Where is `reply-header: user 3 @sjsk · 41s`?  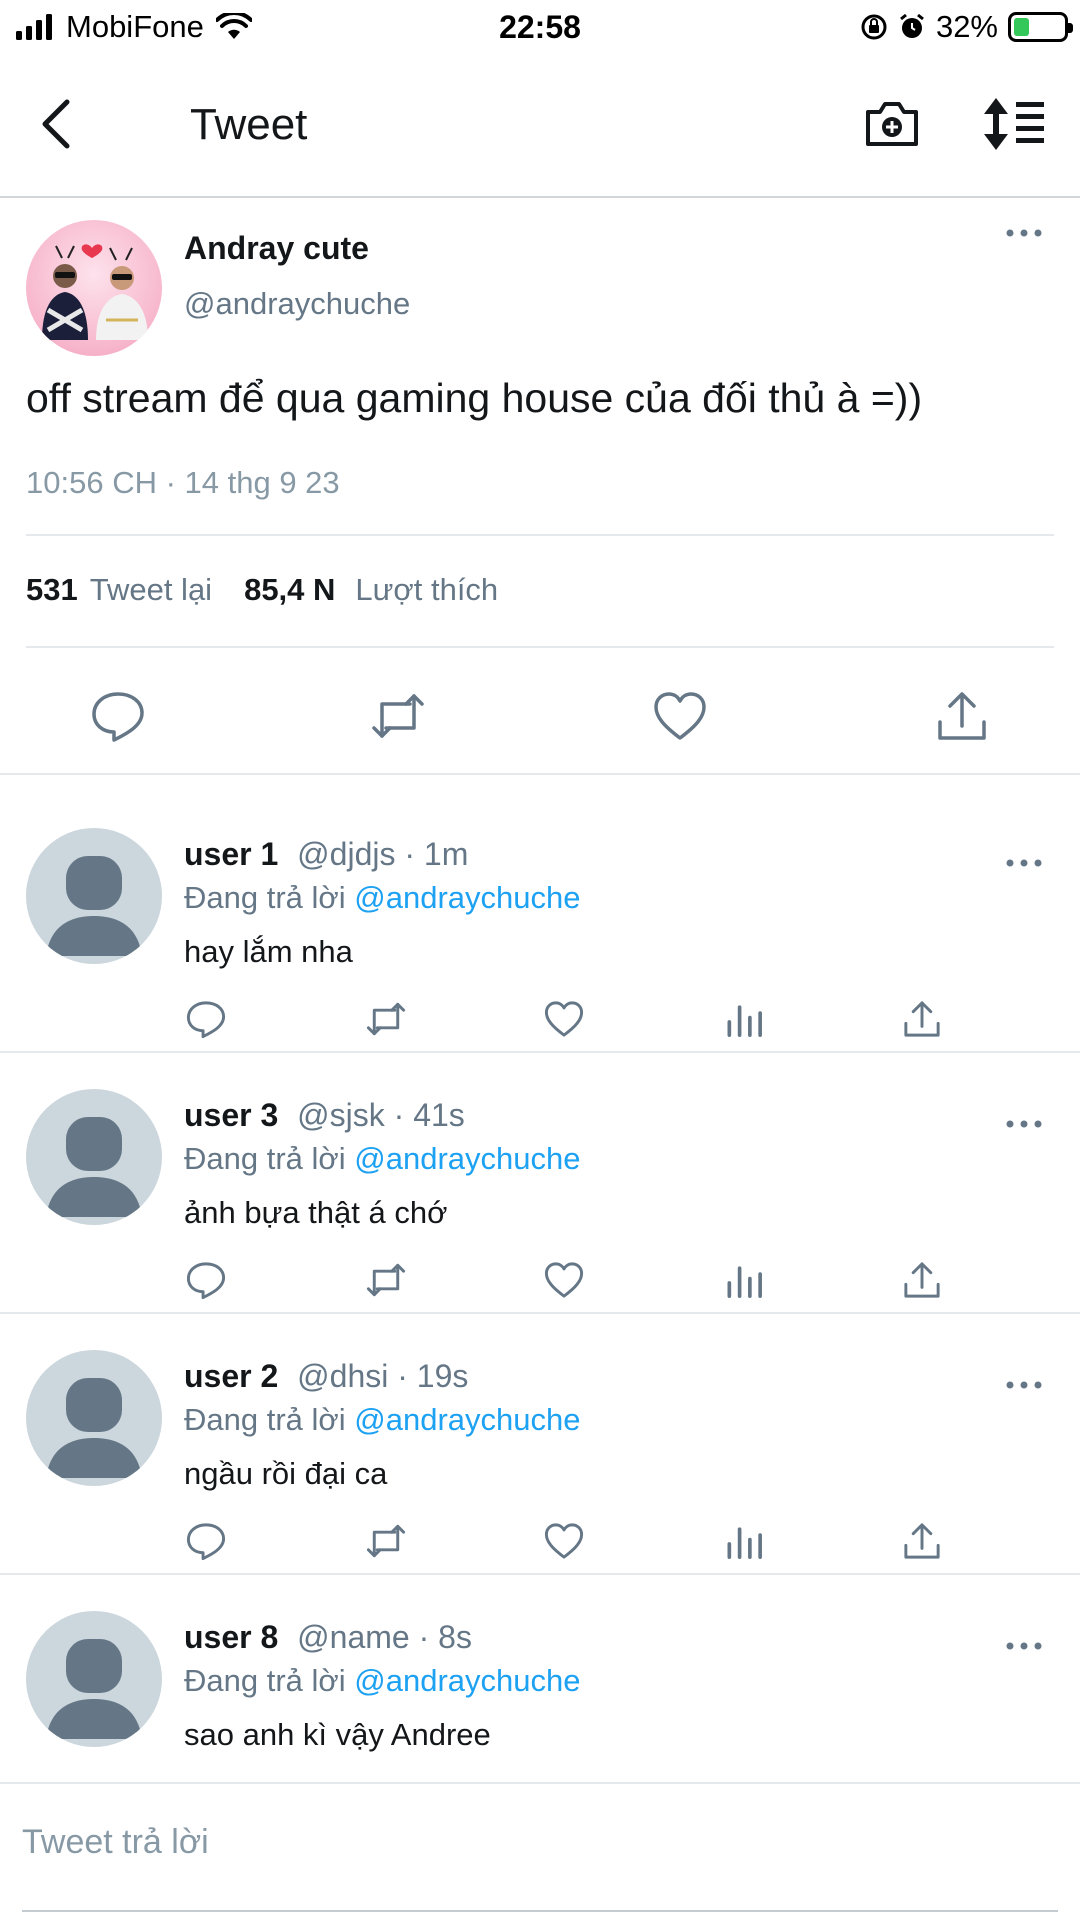
reply-header: user 3 @sjsk · 41s is located at coordinates (324, 1115).